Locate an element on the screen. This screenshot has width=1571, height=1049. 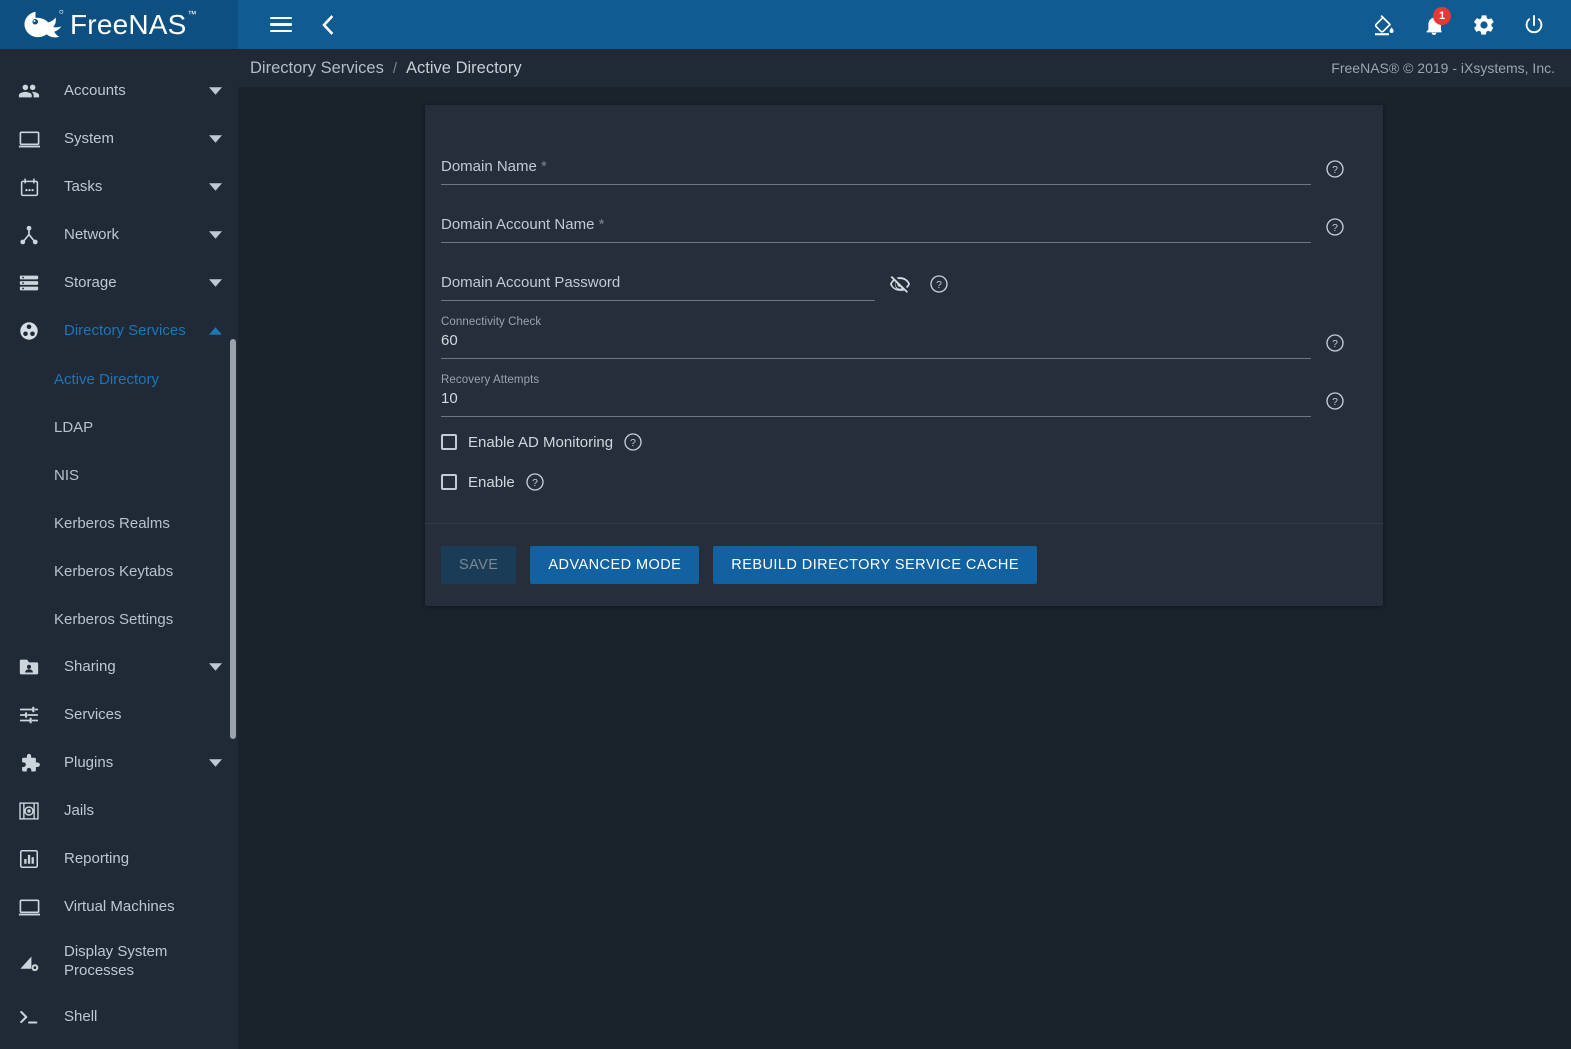
back-button is located at coordinates (327, 25).